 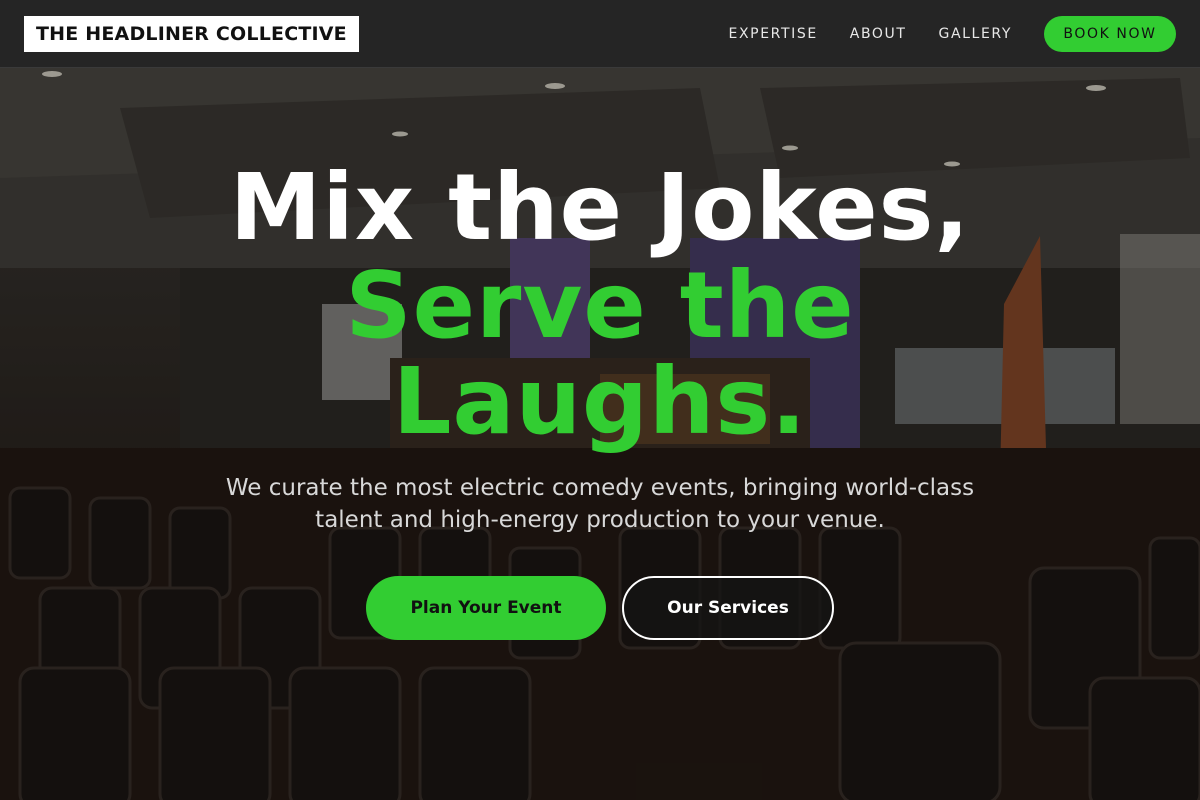 I want to click on plan-your-event-button: Plan Your Event, so click(x=486, y=608).